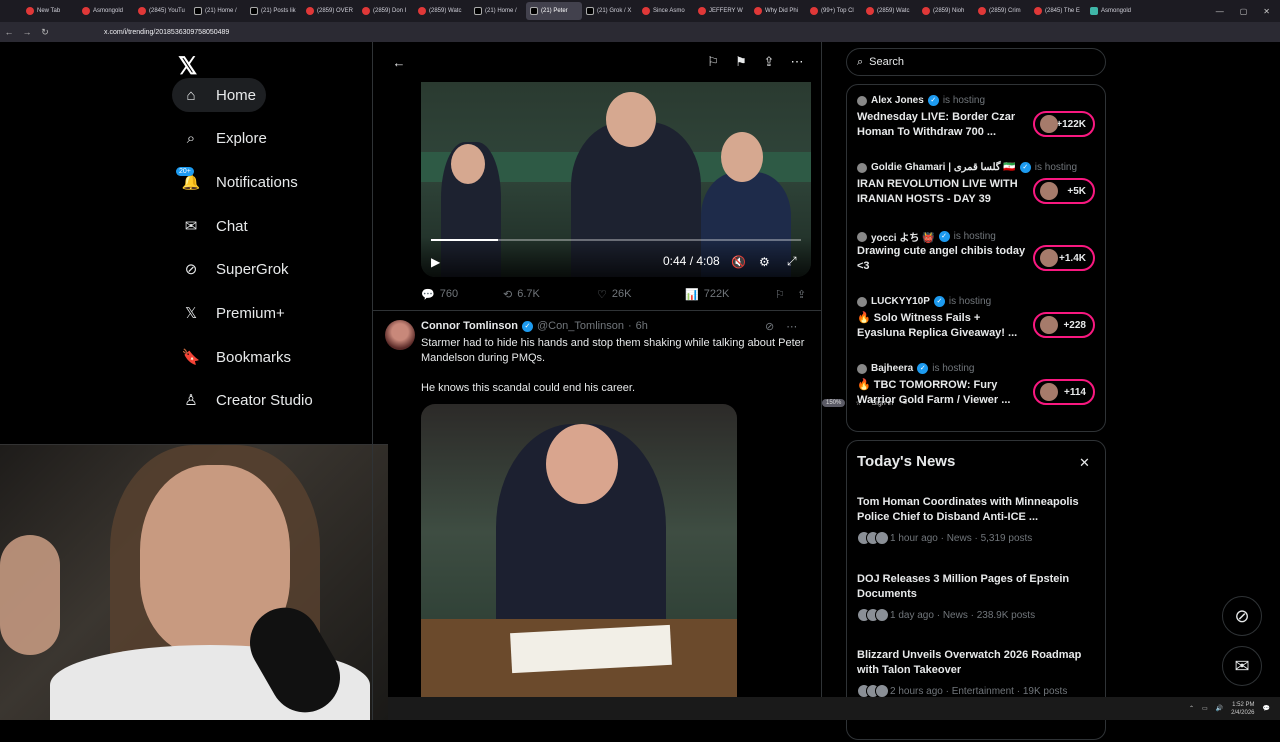  I want to click on reply-button: 💬 760, so click(462, 294).